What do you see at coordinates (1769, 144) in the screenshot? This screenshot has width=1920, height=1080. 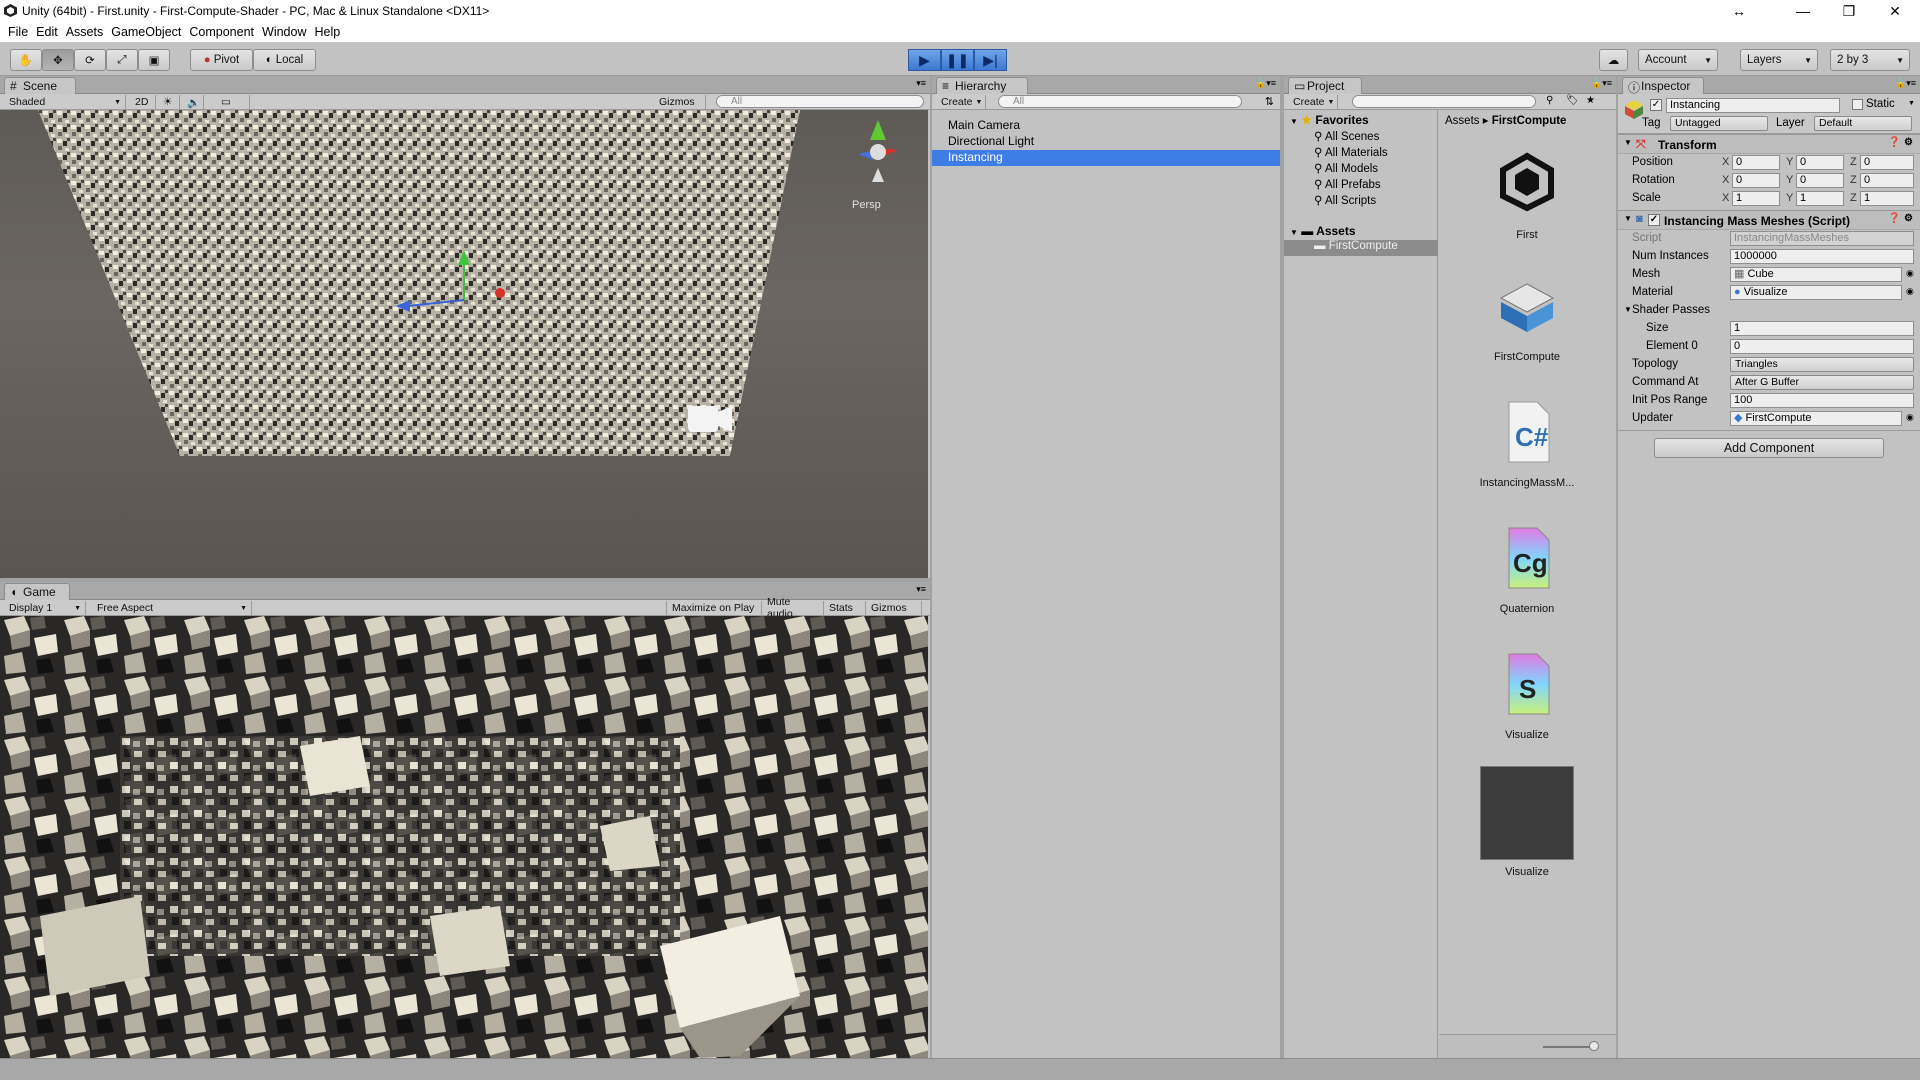 I see `transform-header: ▼ ⤧ Transform ❓ ⚙` at bounding box center [1769, 144].